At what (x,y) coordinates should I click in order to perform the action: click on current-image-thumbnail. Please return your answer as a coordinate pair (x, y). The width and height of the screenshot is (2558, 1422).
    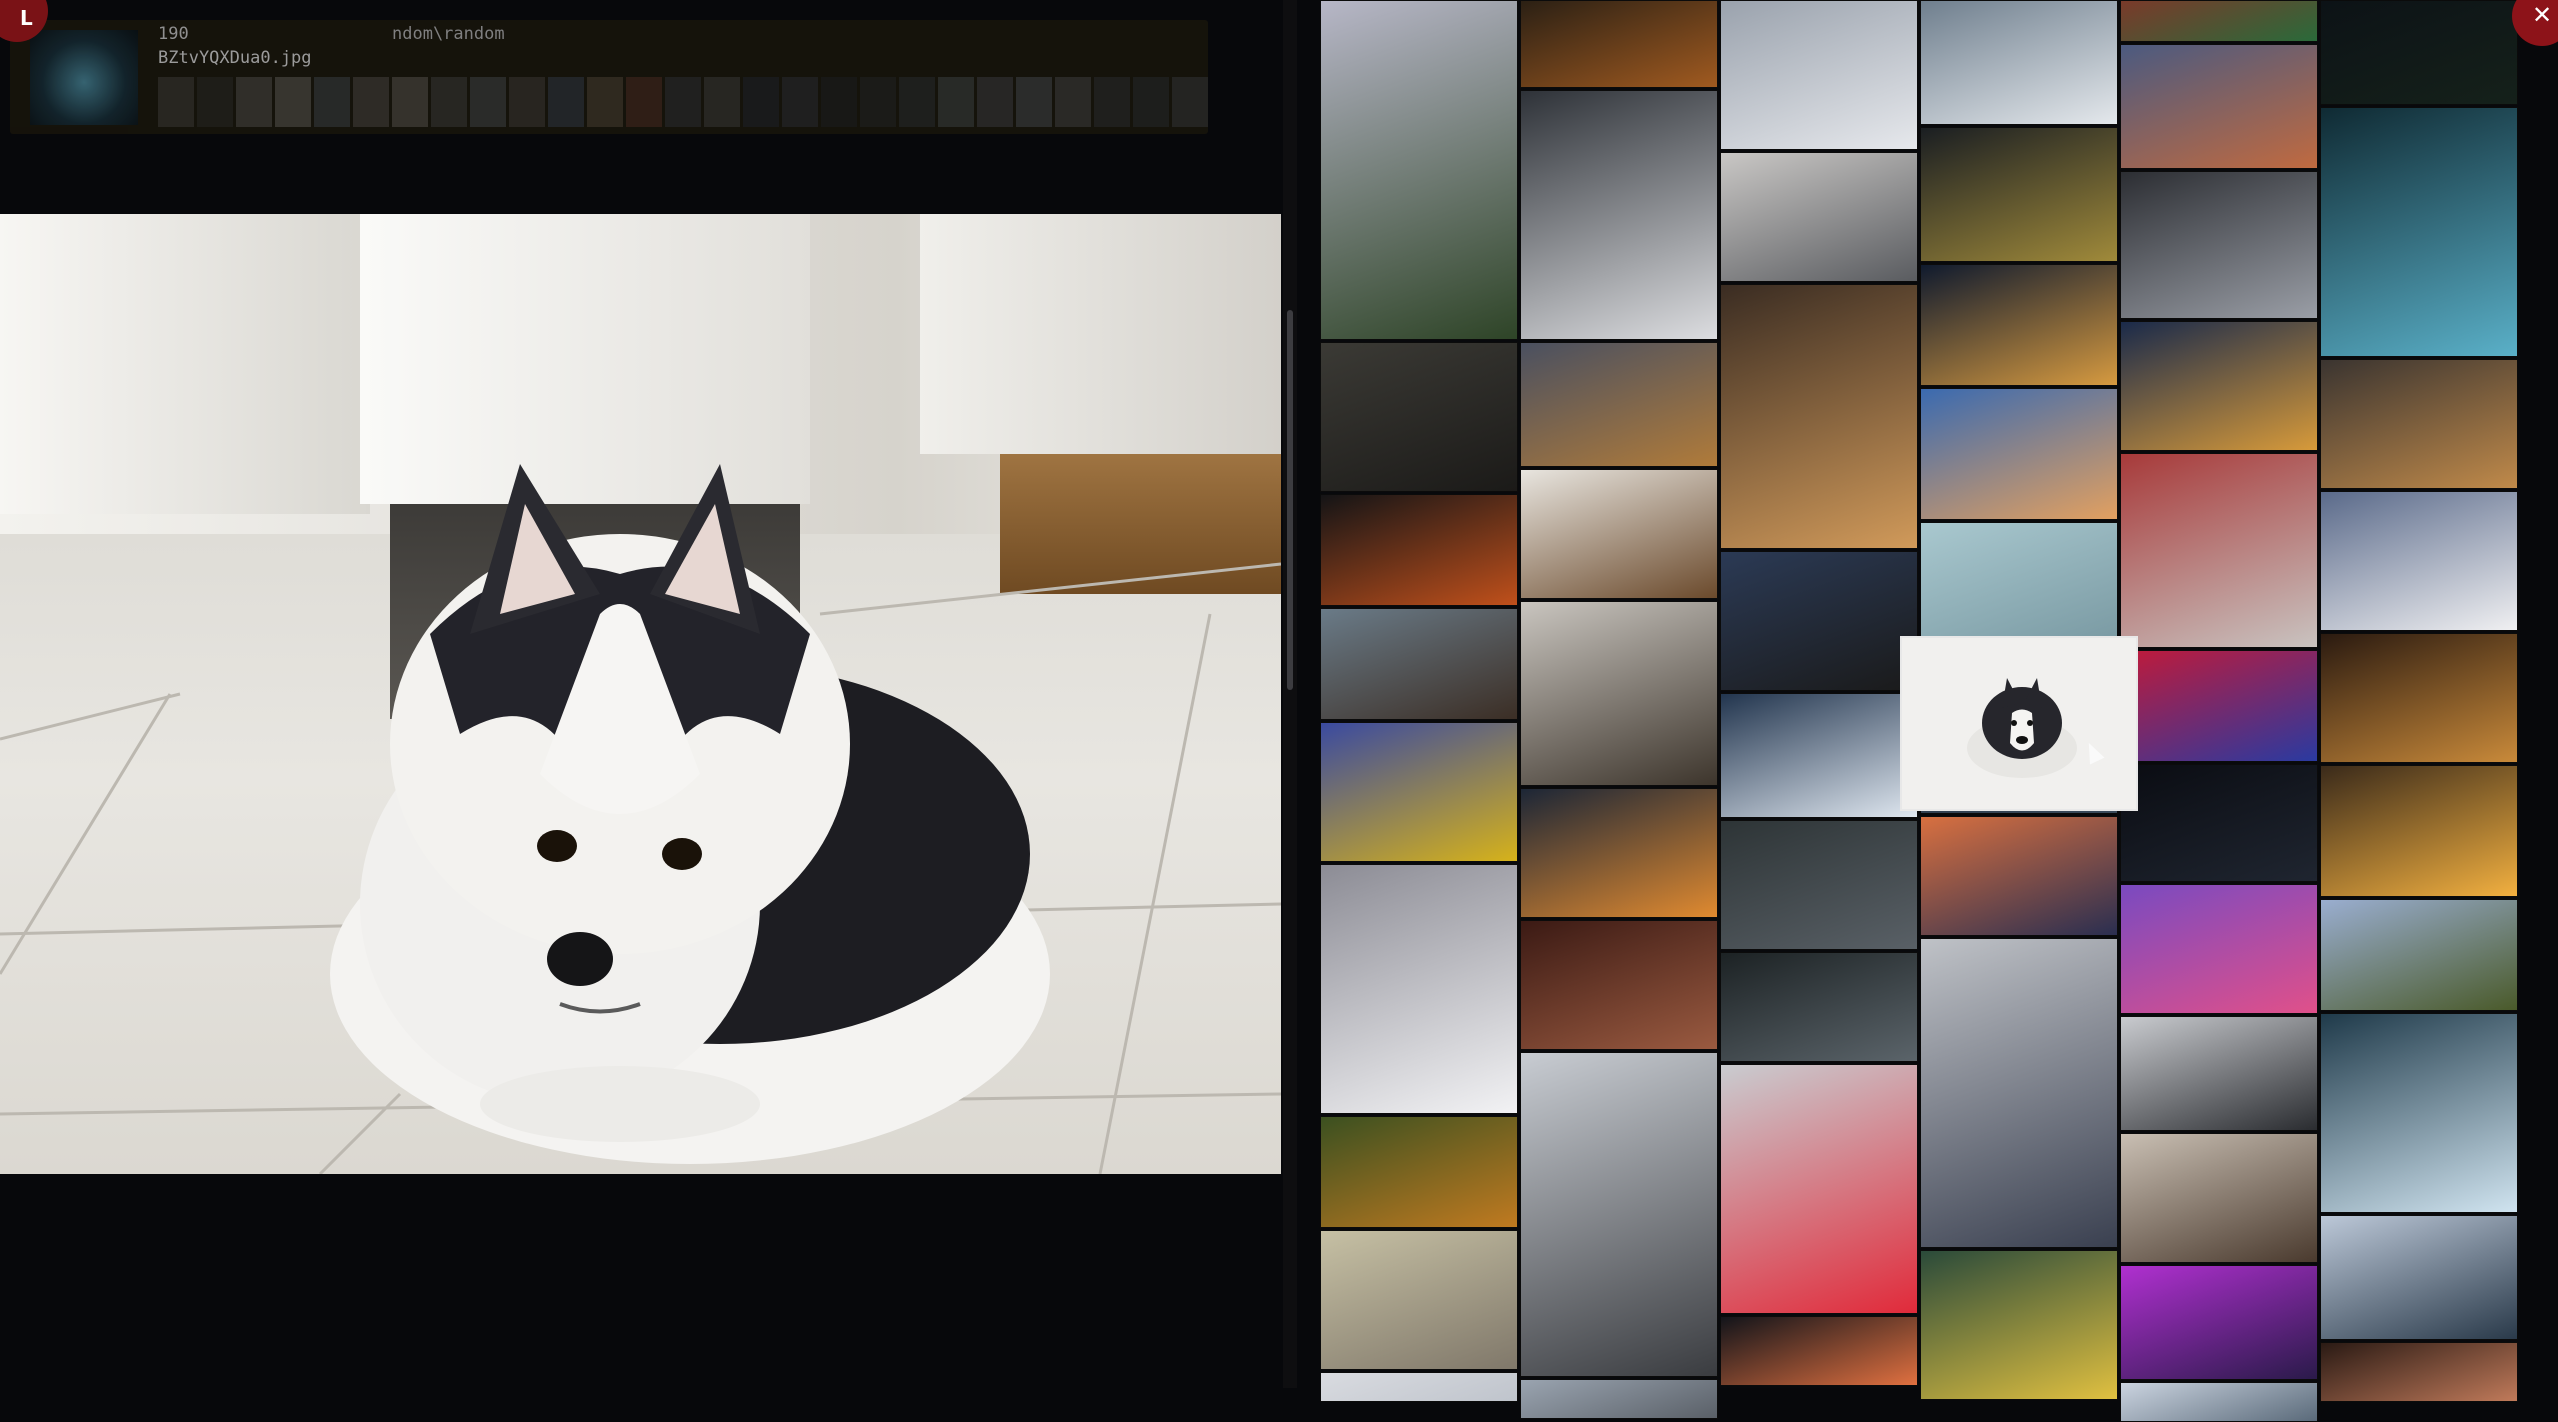
    Looking at the image, I should click on (84, 77).